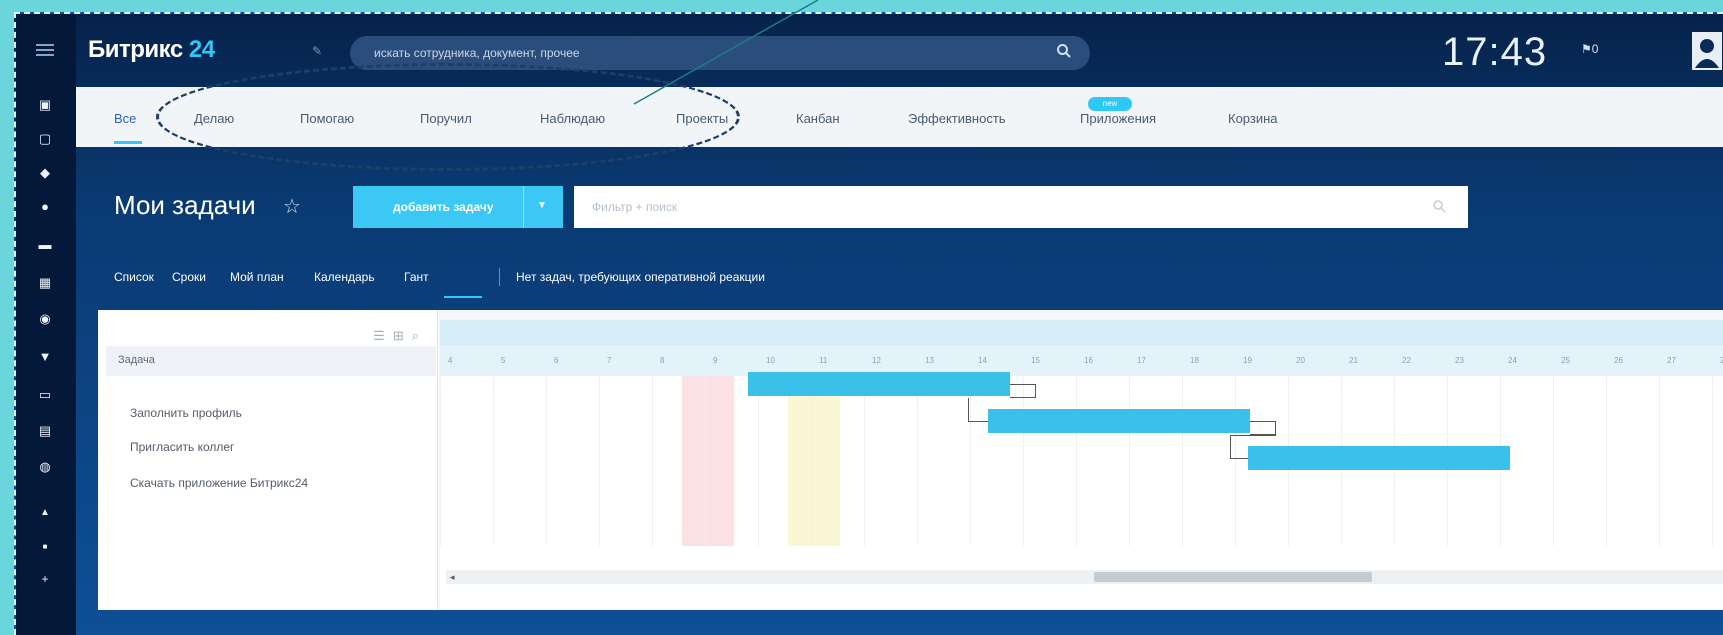 The width and height of the screenshot is (1723, 635). What do you see at coordinates (1253, 118) in the screenshot?
I see `tab-trash: Корзина` at bounding box center [1253, 118].